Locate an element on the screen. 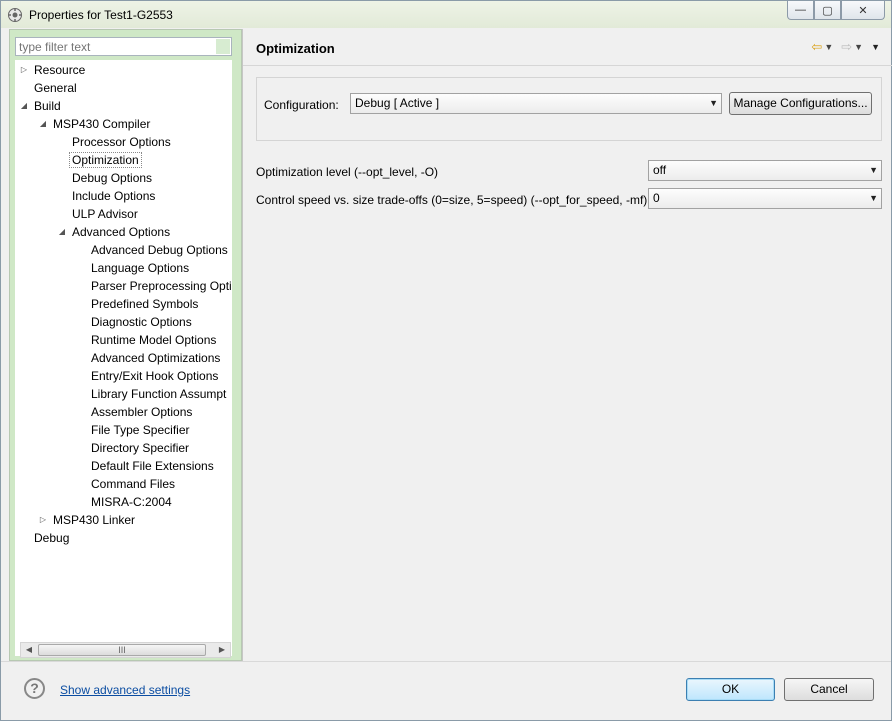 The width and height of the screenshot is (892, 721). tree-item: Advanced Optimizations is located at coordinates (155, 358).